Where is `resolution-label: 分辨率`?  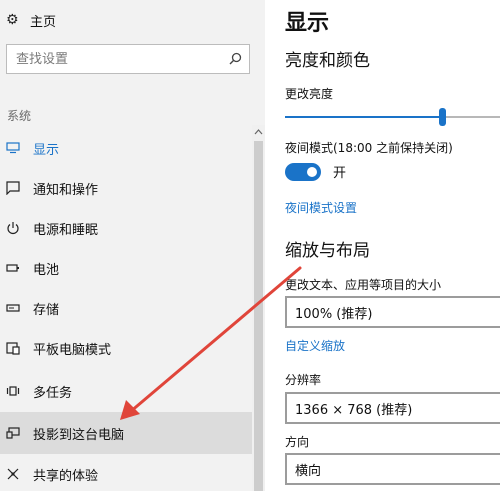
resolution-label: 分辨率 is located at coordinates (303, 380).